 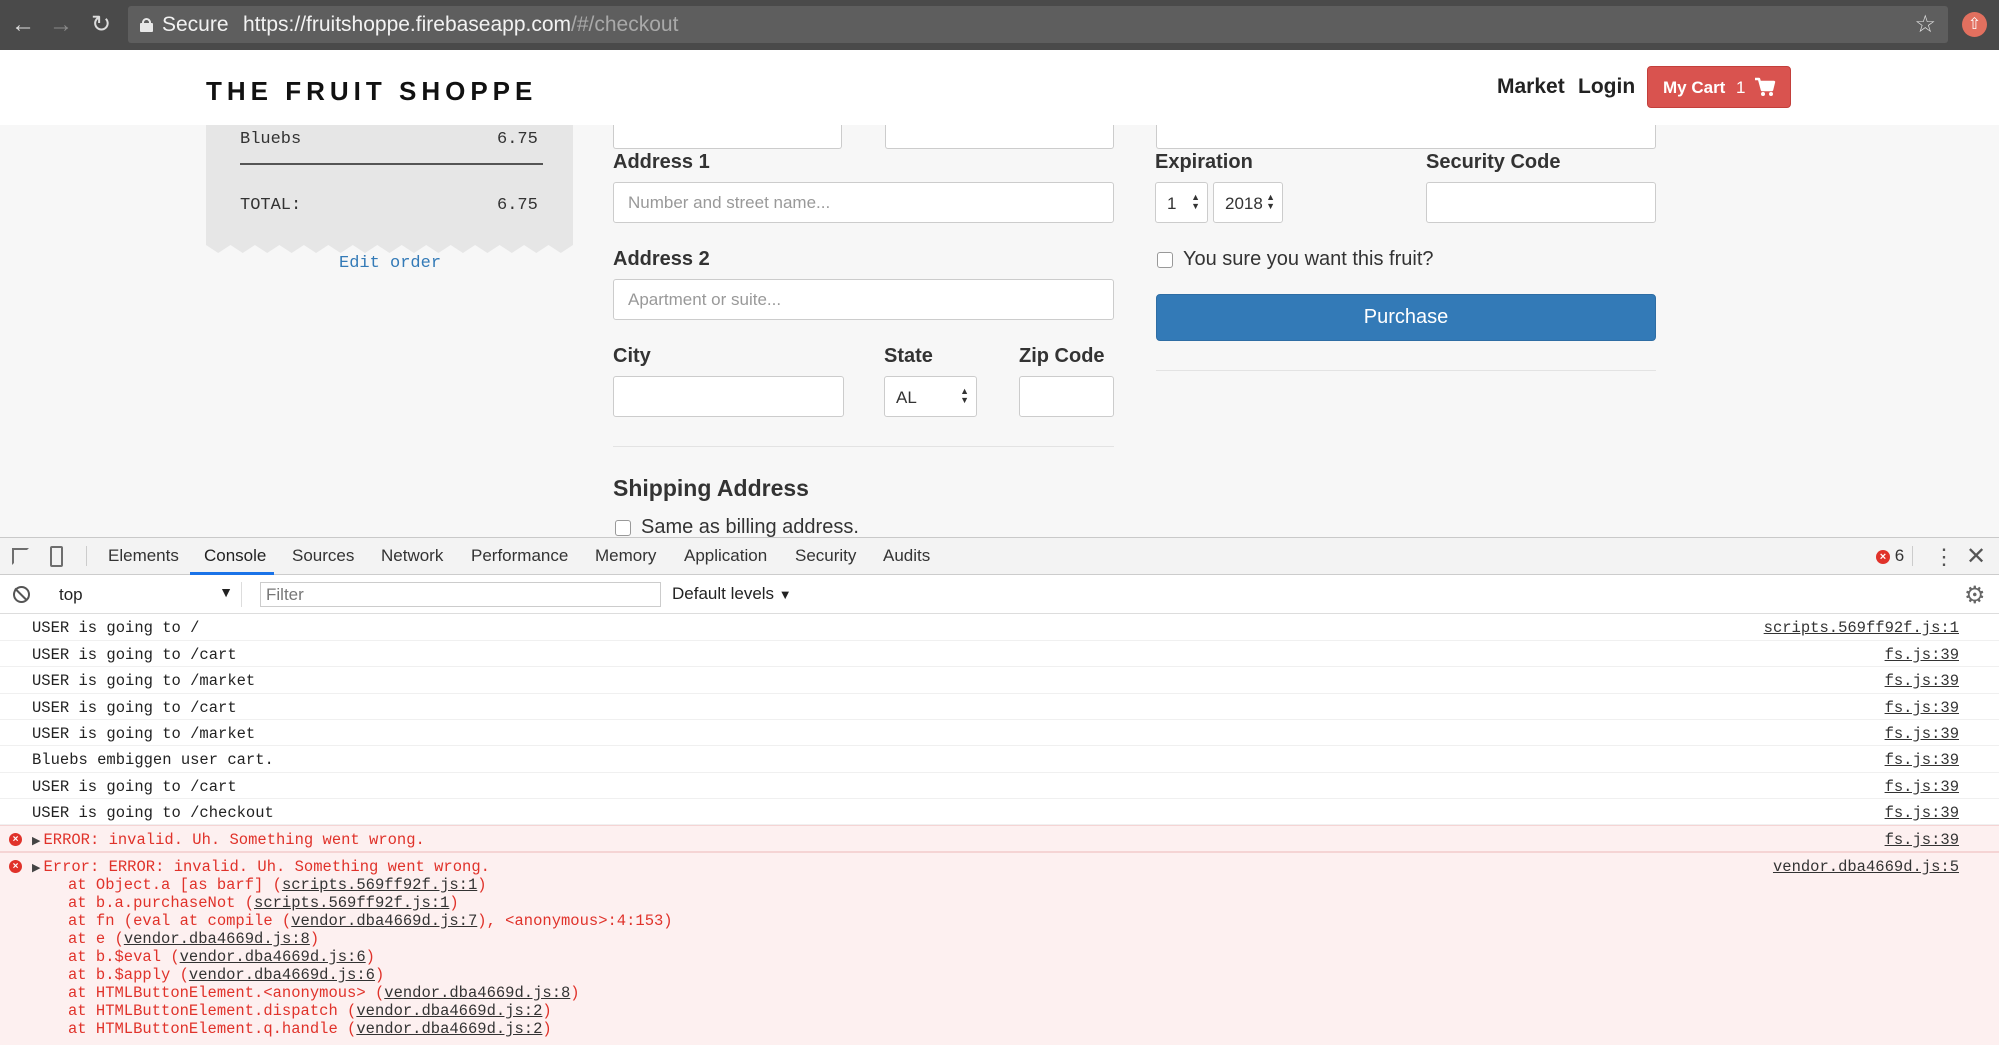 What do you see at coordinates (727, 137) in the screenshot?
I see `first-name-input-partial` at bounding box center [727, 137].